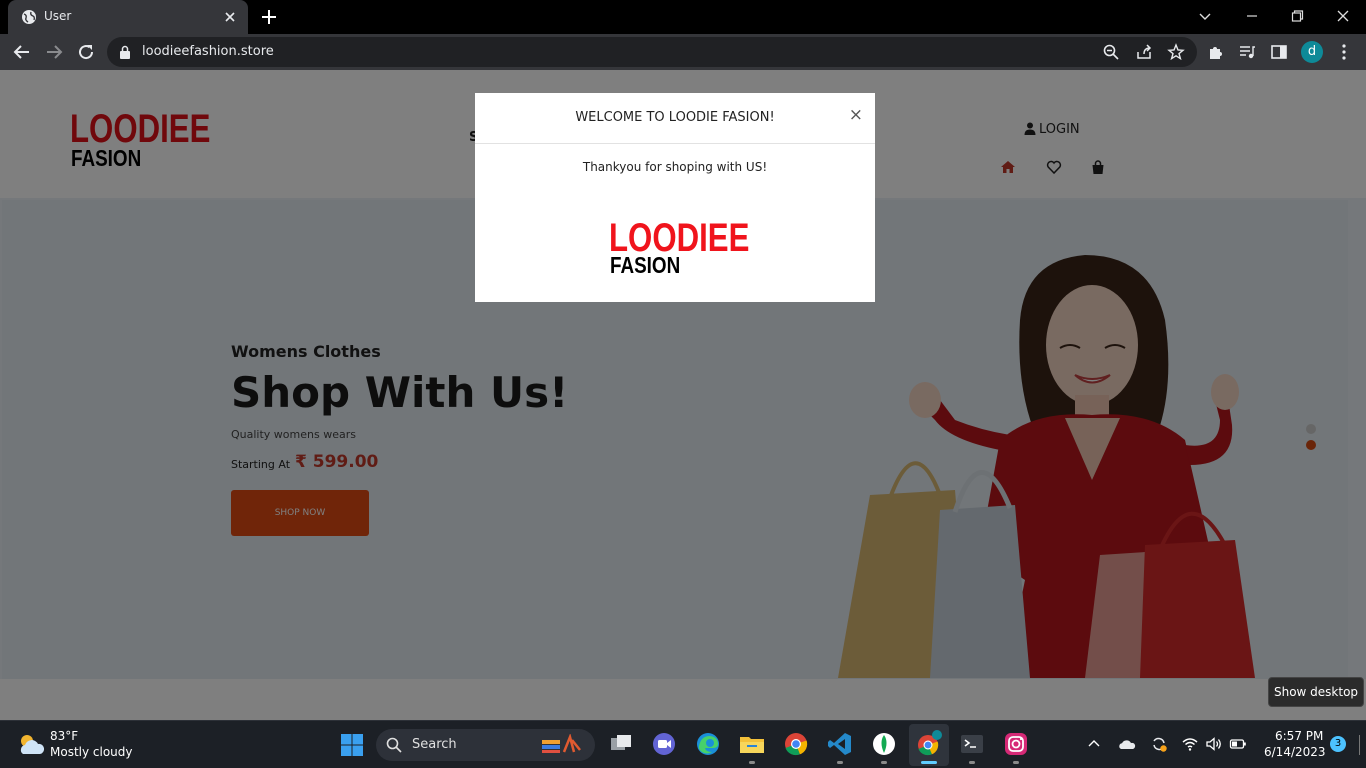 The image size is (1366, 768). Describe the element at coordinates (31, 744) in the screenshot. I see `partly-cloudy-icon` at that location.